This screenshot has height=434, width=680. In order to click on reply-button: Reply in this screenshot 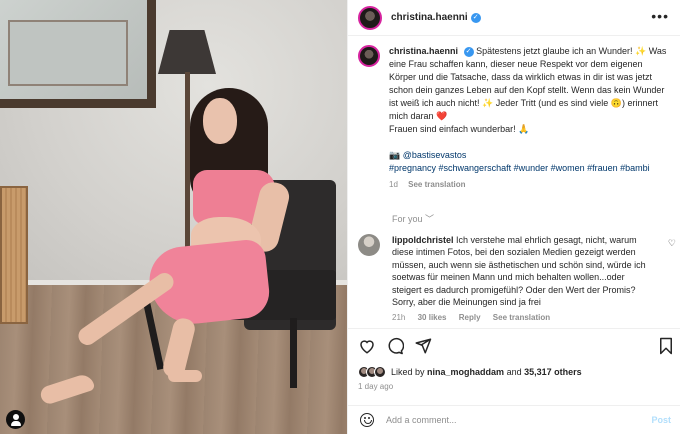, I will do `click(470, 317)`.